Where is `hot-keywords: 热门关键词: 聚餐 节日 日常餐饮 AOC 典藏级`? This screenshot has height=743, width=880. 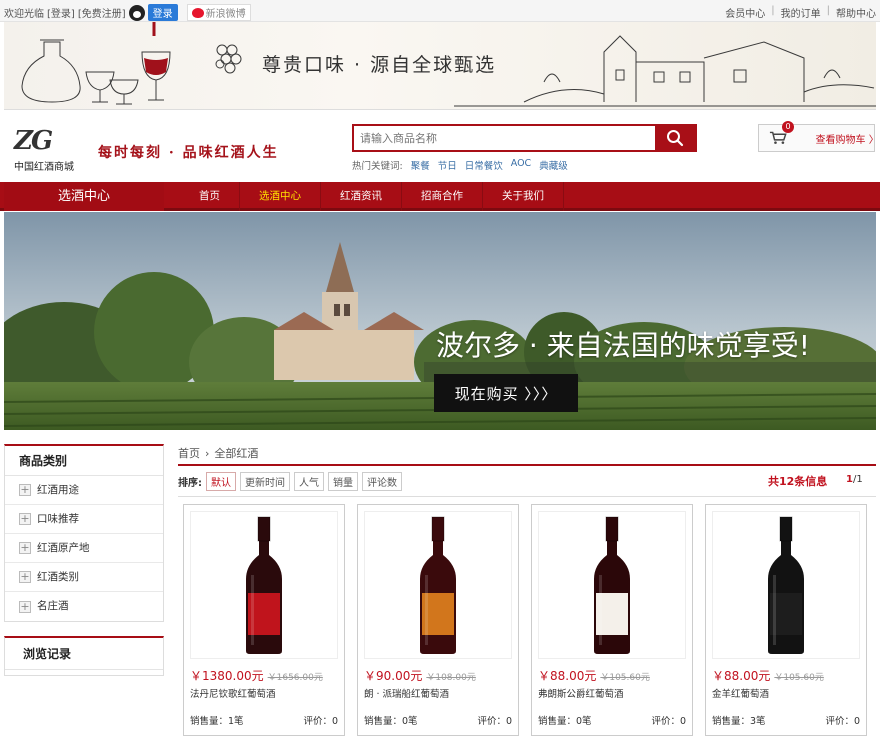
hot-keywords: 热门关键词: 聚餐 节日 日常餐饮 AOC 典藏级 is located at coordinates (460, 165).